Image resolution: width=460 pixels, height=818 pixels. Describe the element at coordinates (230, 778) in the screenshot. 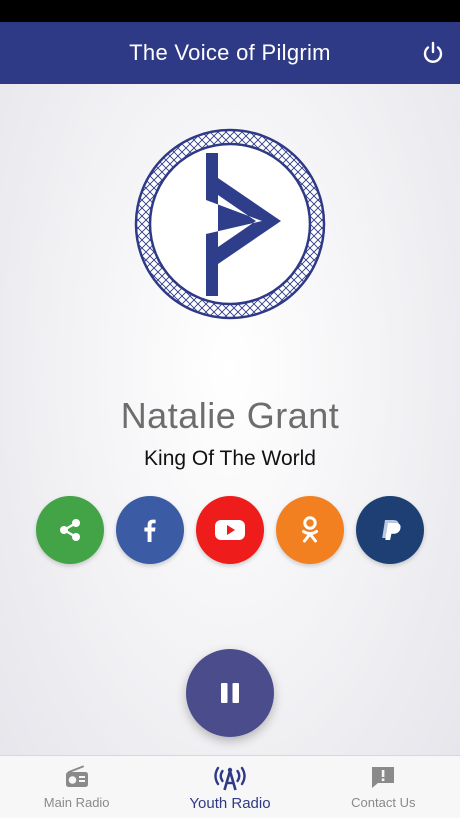

I see `antenna-icon` at that location.